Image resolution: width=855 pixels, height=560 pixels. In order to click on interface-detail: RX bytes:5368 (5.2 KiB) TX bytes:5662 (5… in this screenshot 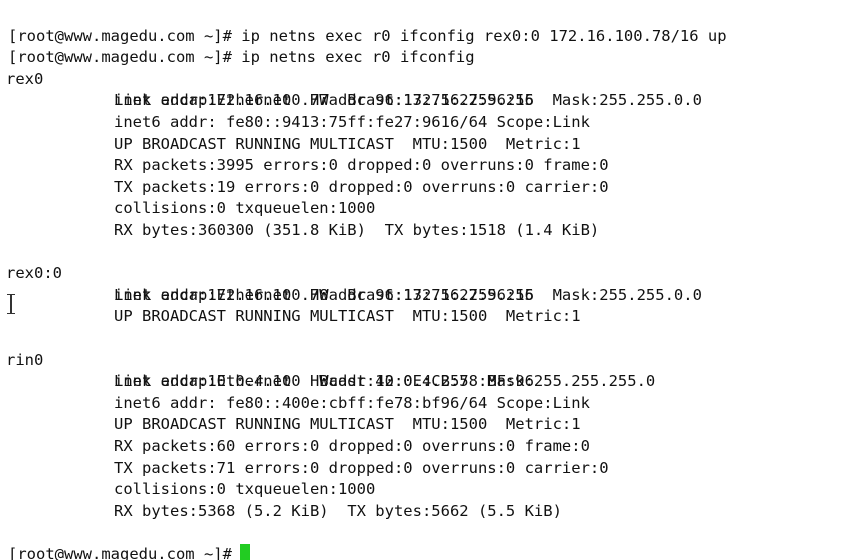, I will do `click(338, 510)`.